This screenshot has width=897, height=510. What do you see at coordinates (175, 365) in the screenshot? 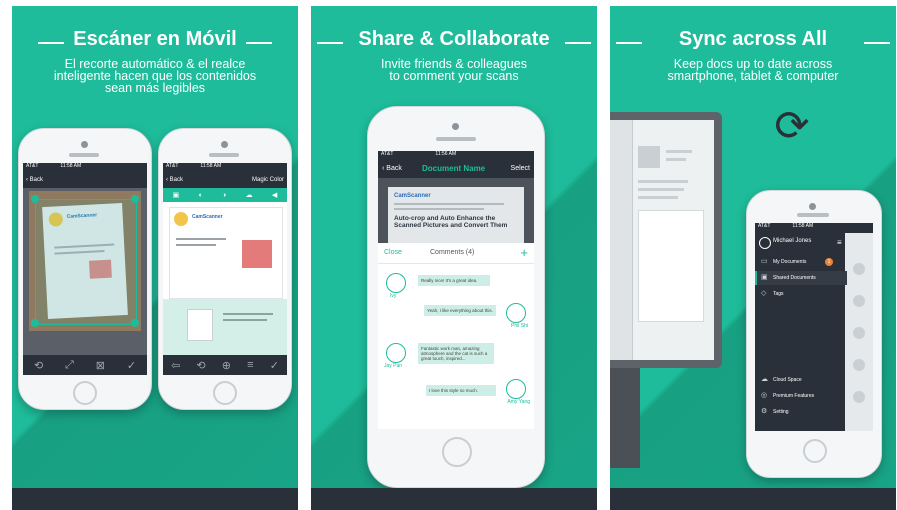
I see `share-icon: ⇦` at bounding box center [175, 365].